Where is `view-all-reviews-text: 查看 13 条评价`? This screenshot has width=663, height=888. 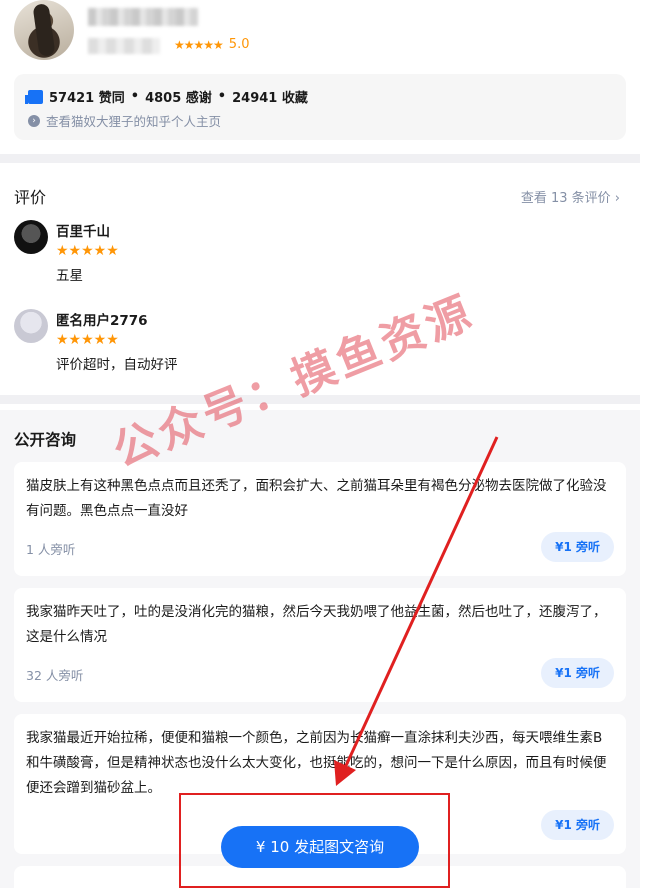
view-all-reviews-text: 查看 13 条评价 is located at coordinates (566, 198).